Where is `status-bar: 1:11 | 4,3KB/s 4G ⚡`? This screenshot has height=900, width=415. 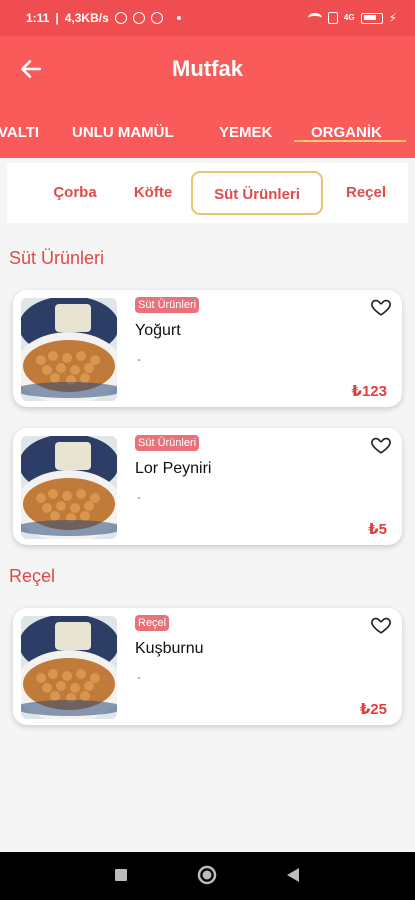 status-bar: 1:11 | 4,3KB/s 4G ⚡ is located at coordinates (207, 18).